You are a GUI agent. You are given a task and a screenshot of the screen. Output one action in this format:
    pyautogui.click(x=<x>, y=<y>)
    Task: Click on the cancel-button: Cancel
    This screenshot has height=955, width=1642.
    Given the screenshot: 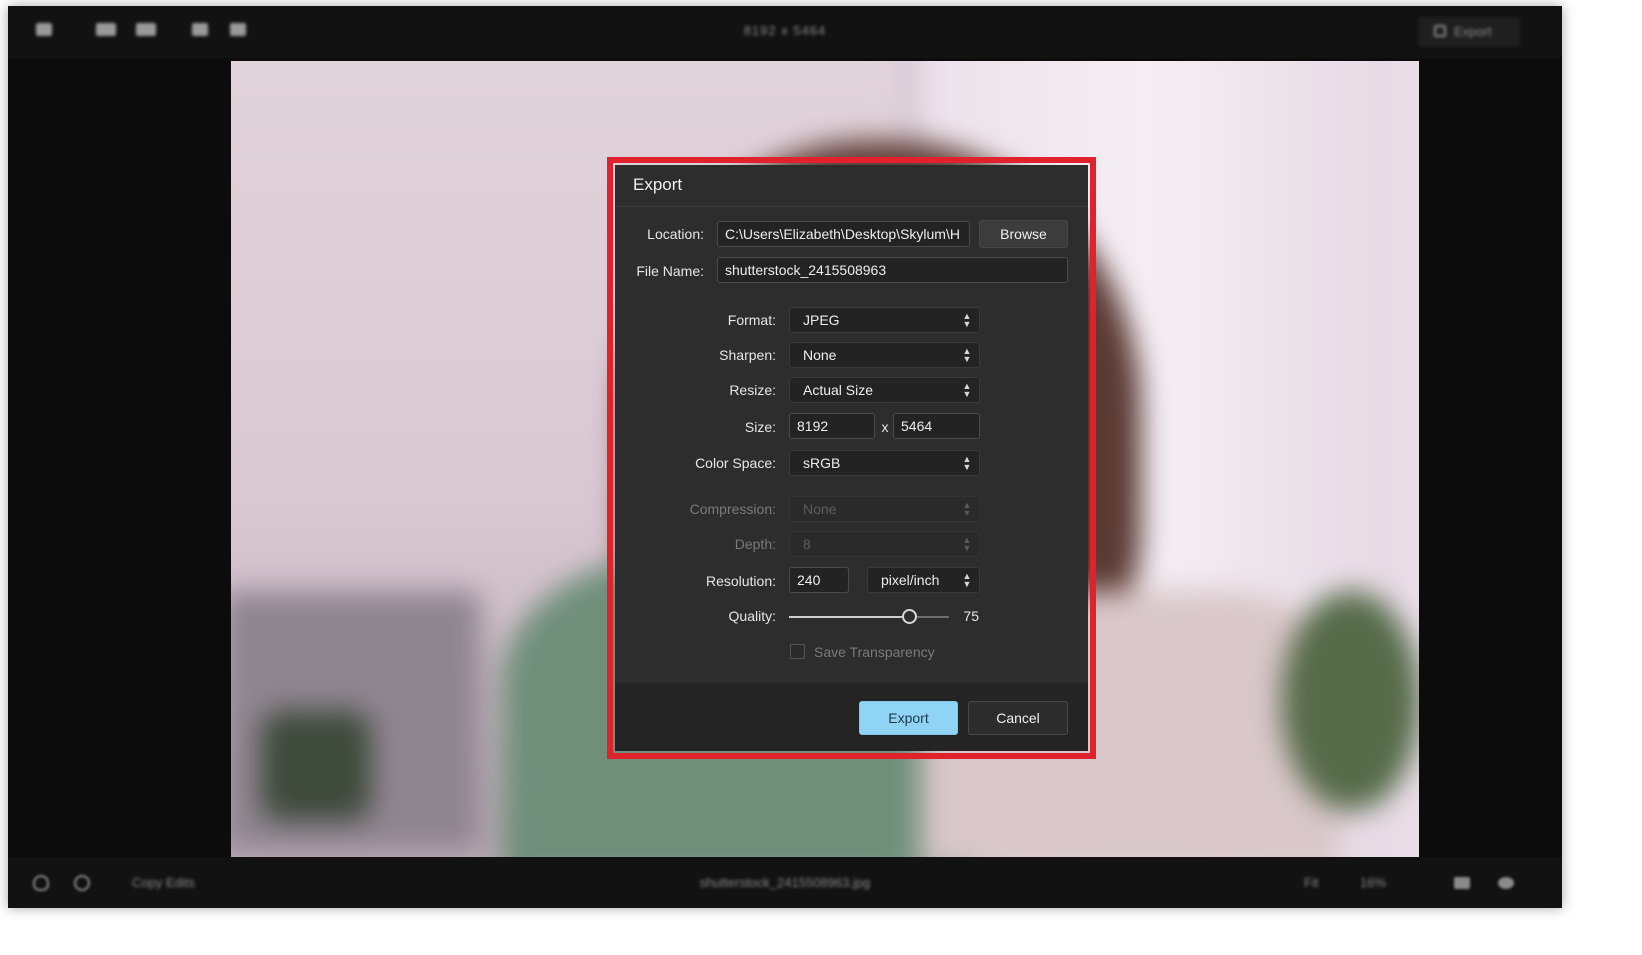 What is the action you would take?
    pyautogui.click(x=1018, y=718)
    